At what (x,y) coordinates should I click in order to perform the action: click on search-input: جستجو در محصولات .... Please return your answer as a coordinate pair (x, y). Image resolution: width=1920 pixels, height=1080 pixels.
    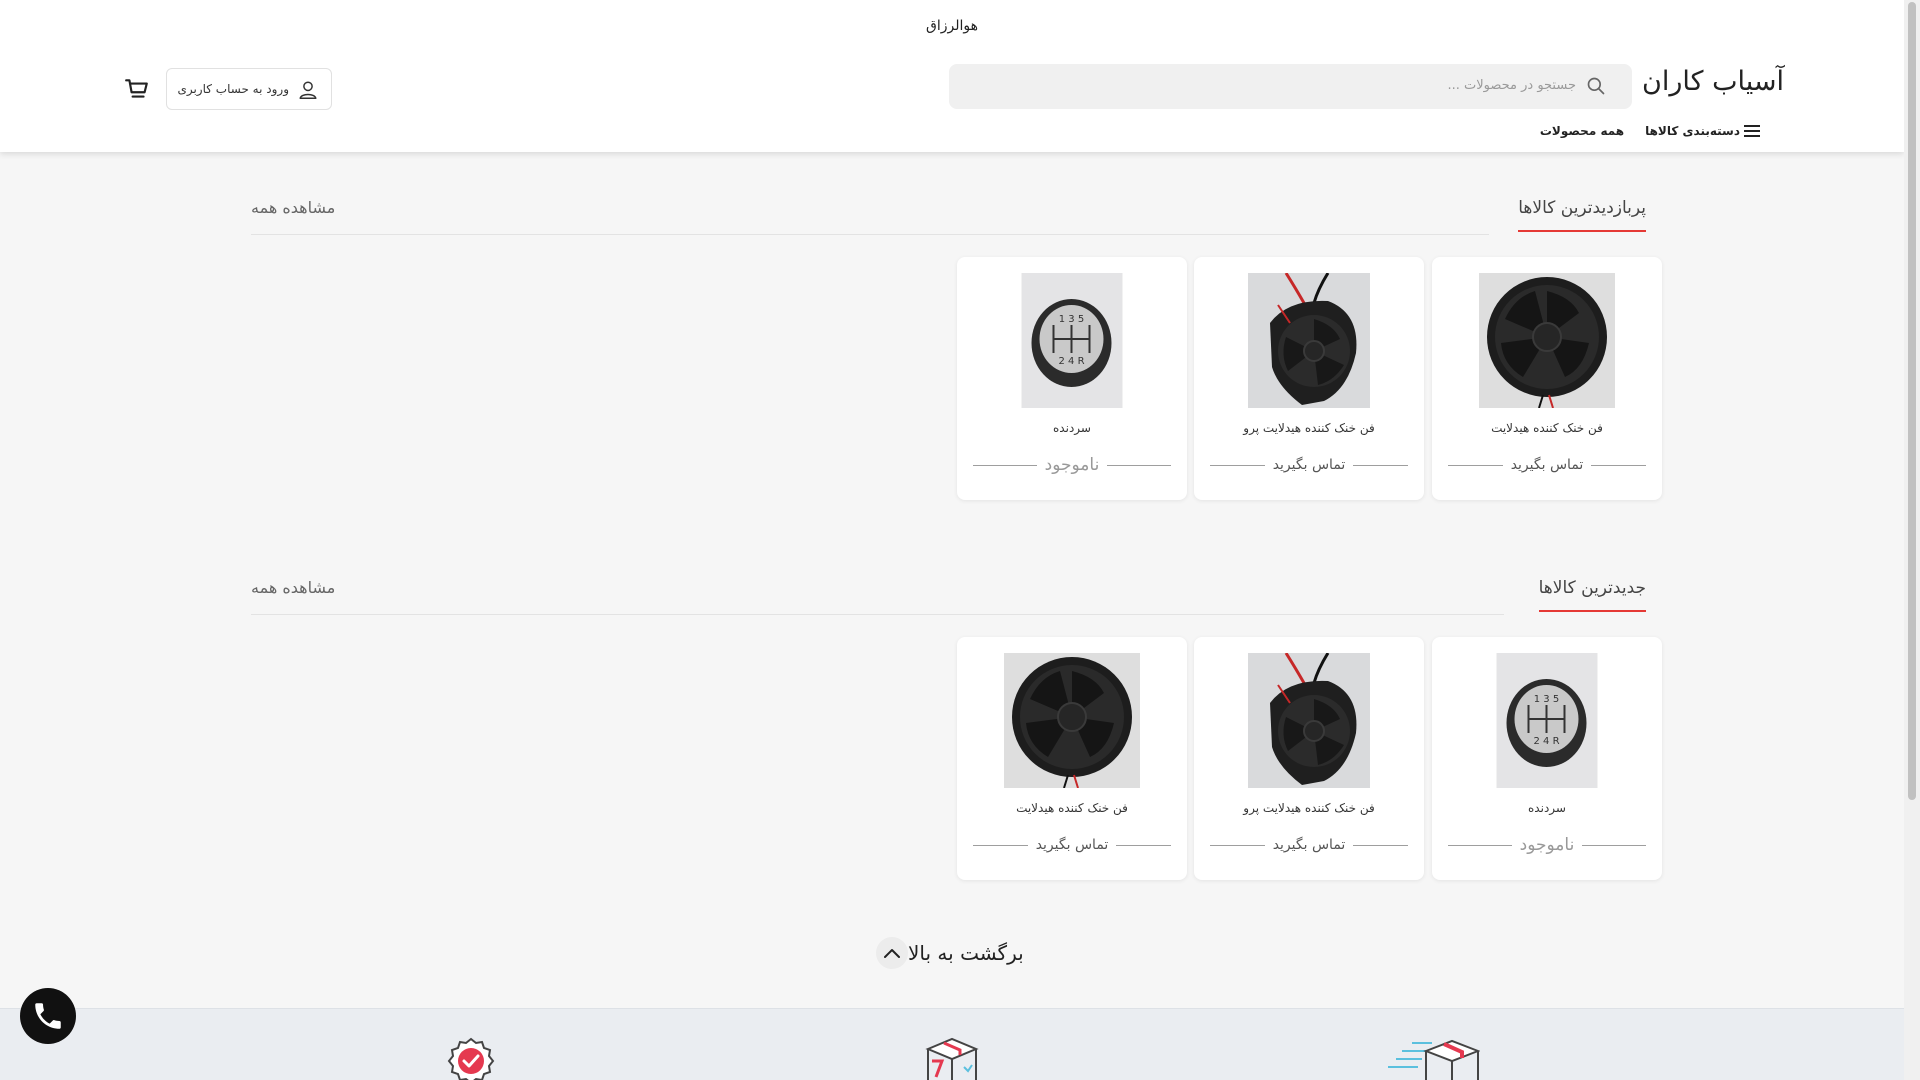
    Looking at the image, I should click on (1290, 86).